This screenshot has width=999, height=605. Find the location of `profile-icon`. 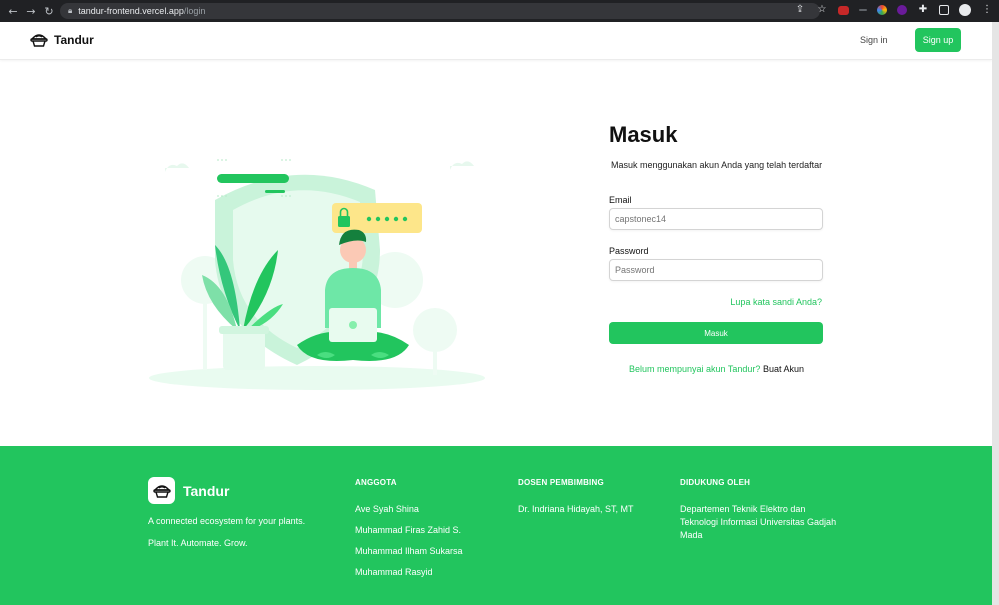

profile-icon is located at coordinates (965, 10).